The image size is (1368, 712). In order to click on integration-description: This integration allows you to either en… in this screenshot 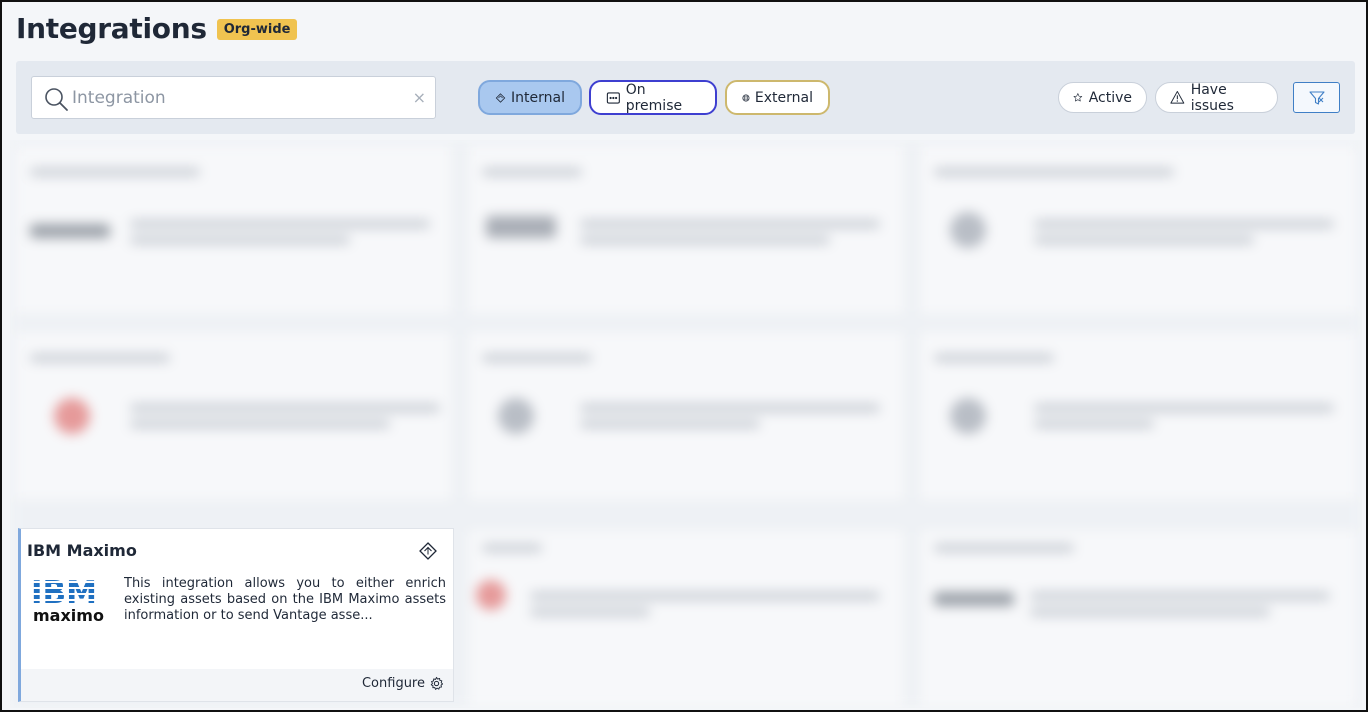, I will do `click(285, 599)`.